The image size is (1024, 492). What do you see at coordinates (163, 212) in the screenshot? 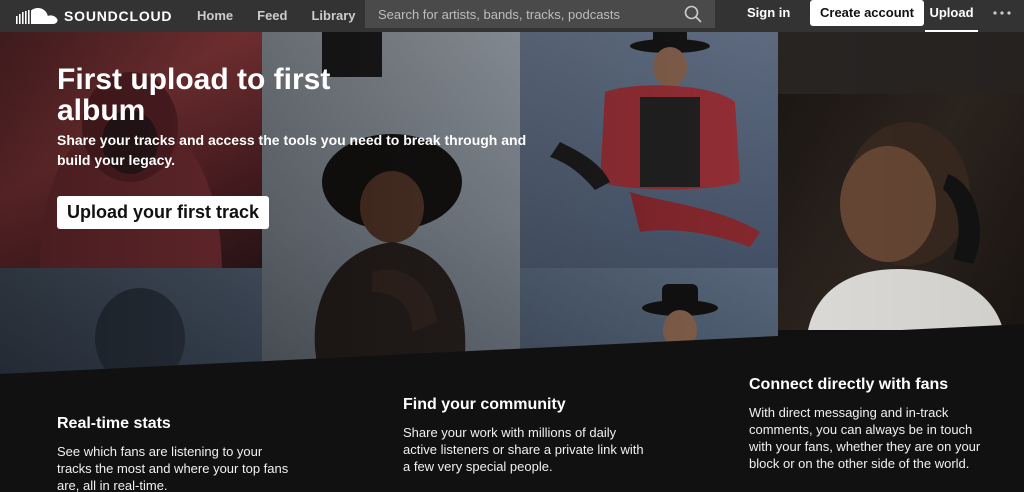
I see `upload-first-track-button: Upload your first track` at bounding box center [163, 212].